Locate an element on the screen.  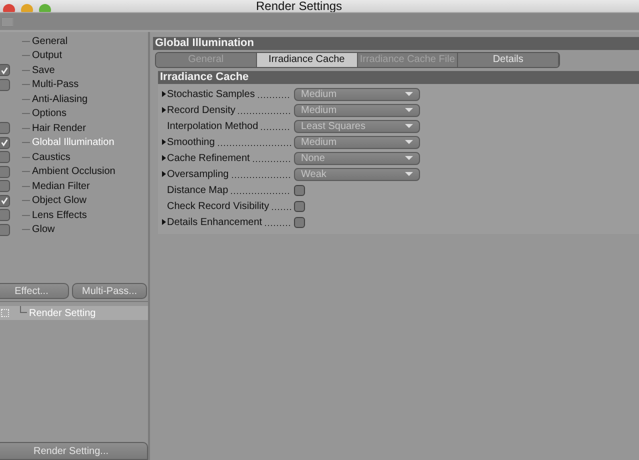
sidebar-item: Hair Render is located at coordinates (59, 128).